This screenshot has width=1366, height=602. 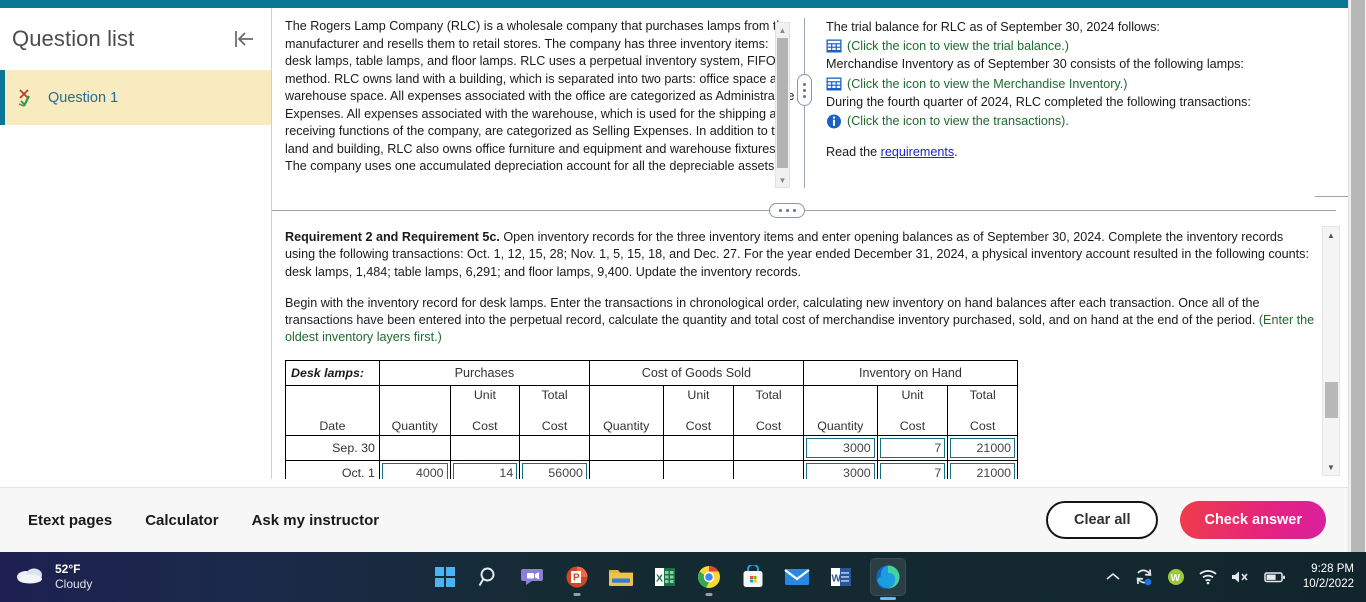 What do you see at coordinates (753, 577) in the screenshot?
I see `microsoft-store-icon` at bounding box center [753, 577].